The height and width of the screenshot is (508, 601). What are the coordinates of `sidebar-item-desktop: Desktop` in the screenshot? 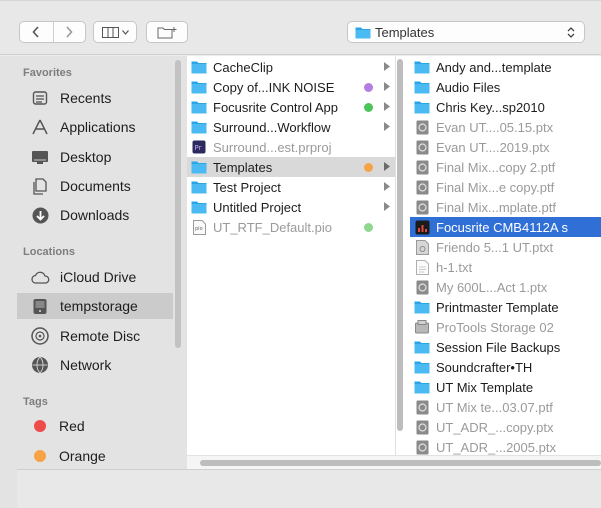 It's located at (95, 157).